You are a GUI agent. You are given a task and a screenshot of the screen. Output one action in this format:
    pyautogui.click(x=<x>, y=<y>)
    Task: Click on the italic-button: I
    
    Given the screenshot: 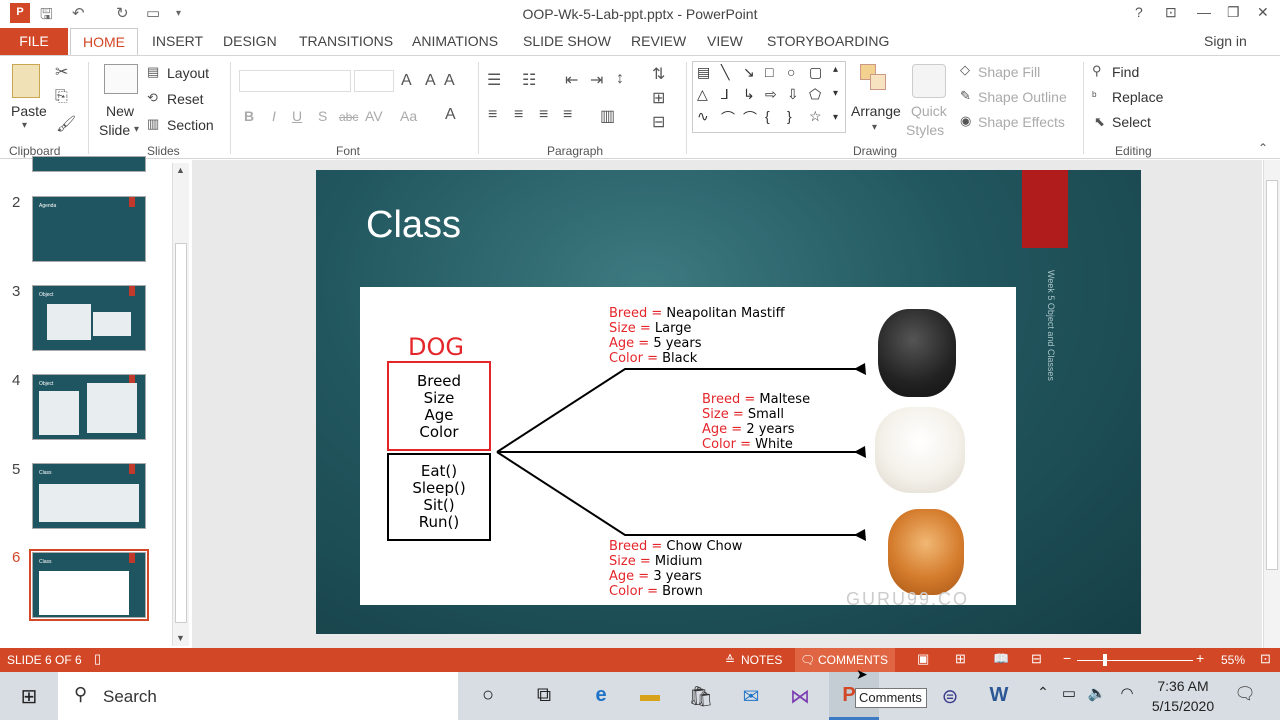 What is the action you would take?
    pyautogui.click(x=274, y=116)
    